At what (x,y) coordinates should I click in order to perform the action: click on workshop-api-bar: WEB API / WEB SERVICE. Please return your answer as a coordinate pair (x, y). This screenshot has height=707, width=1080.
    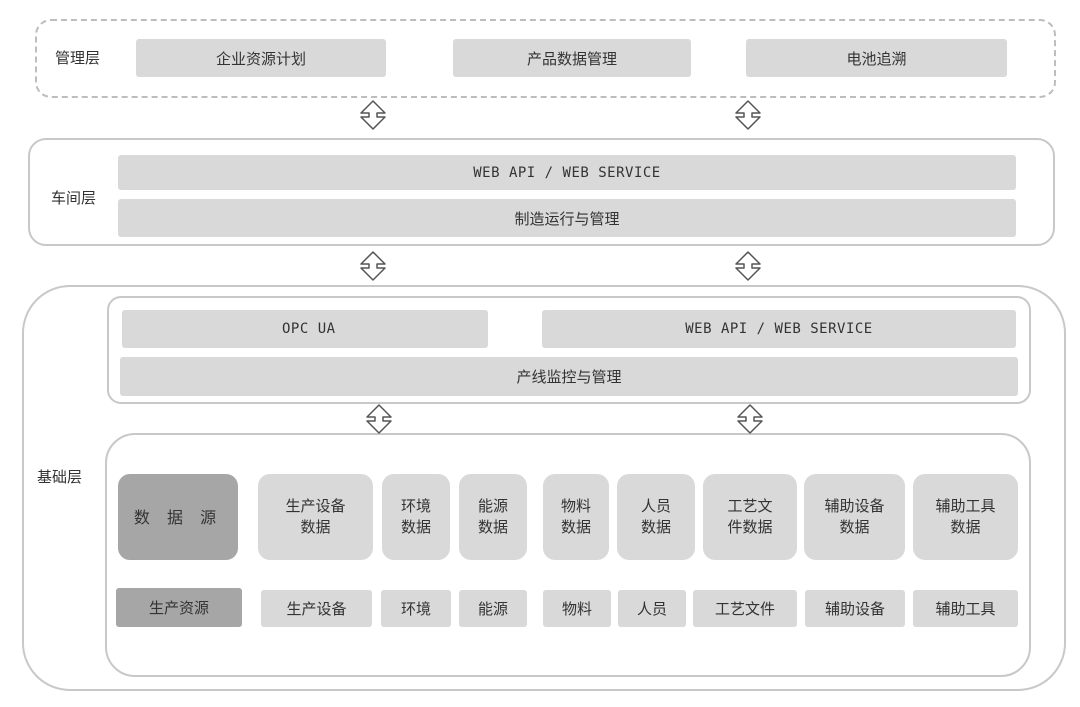
    Looking at the image, I should click on (567, 172).